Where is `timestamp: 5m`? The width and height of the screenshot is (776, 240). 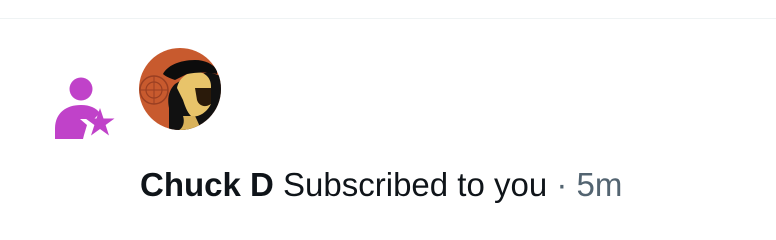 timestamp: 5m is located at coordinates (600, 184).